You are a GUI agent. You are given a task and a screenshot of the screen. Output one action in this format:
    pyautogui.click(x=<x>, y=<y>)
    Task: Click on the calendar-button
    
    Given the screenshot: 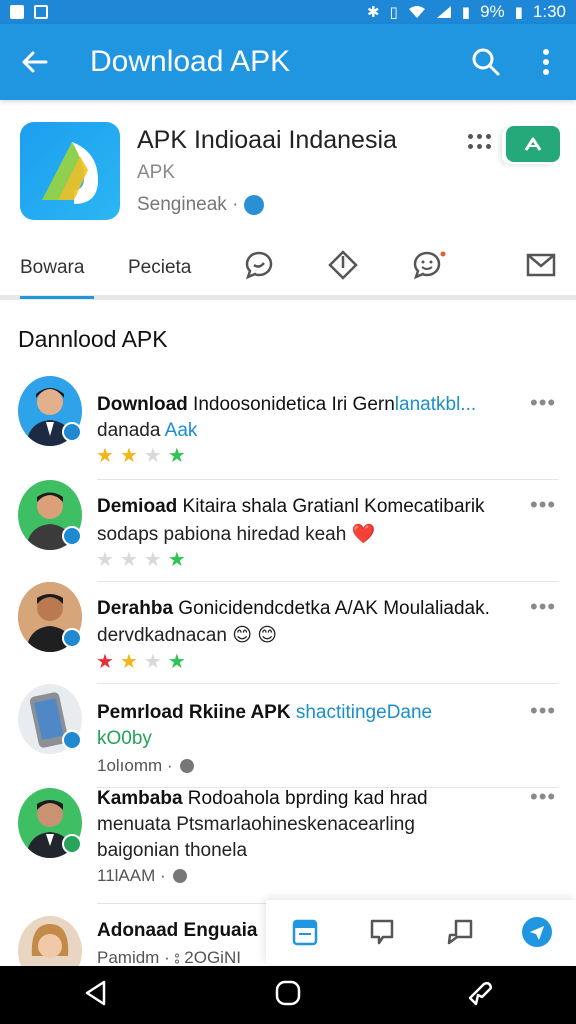 What is the action you would take?
    pyautogui.click(x=305, y=932)
    